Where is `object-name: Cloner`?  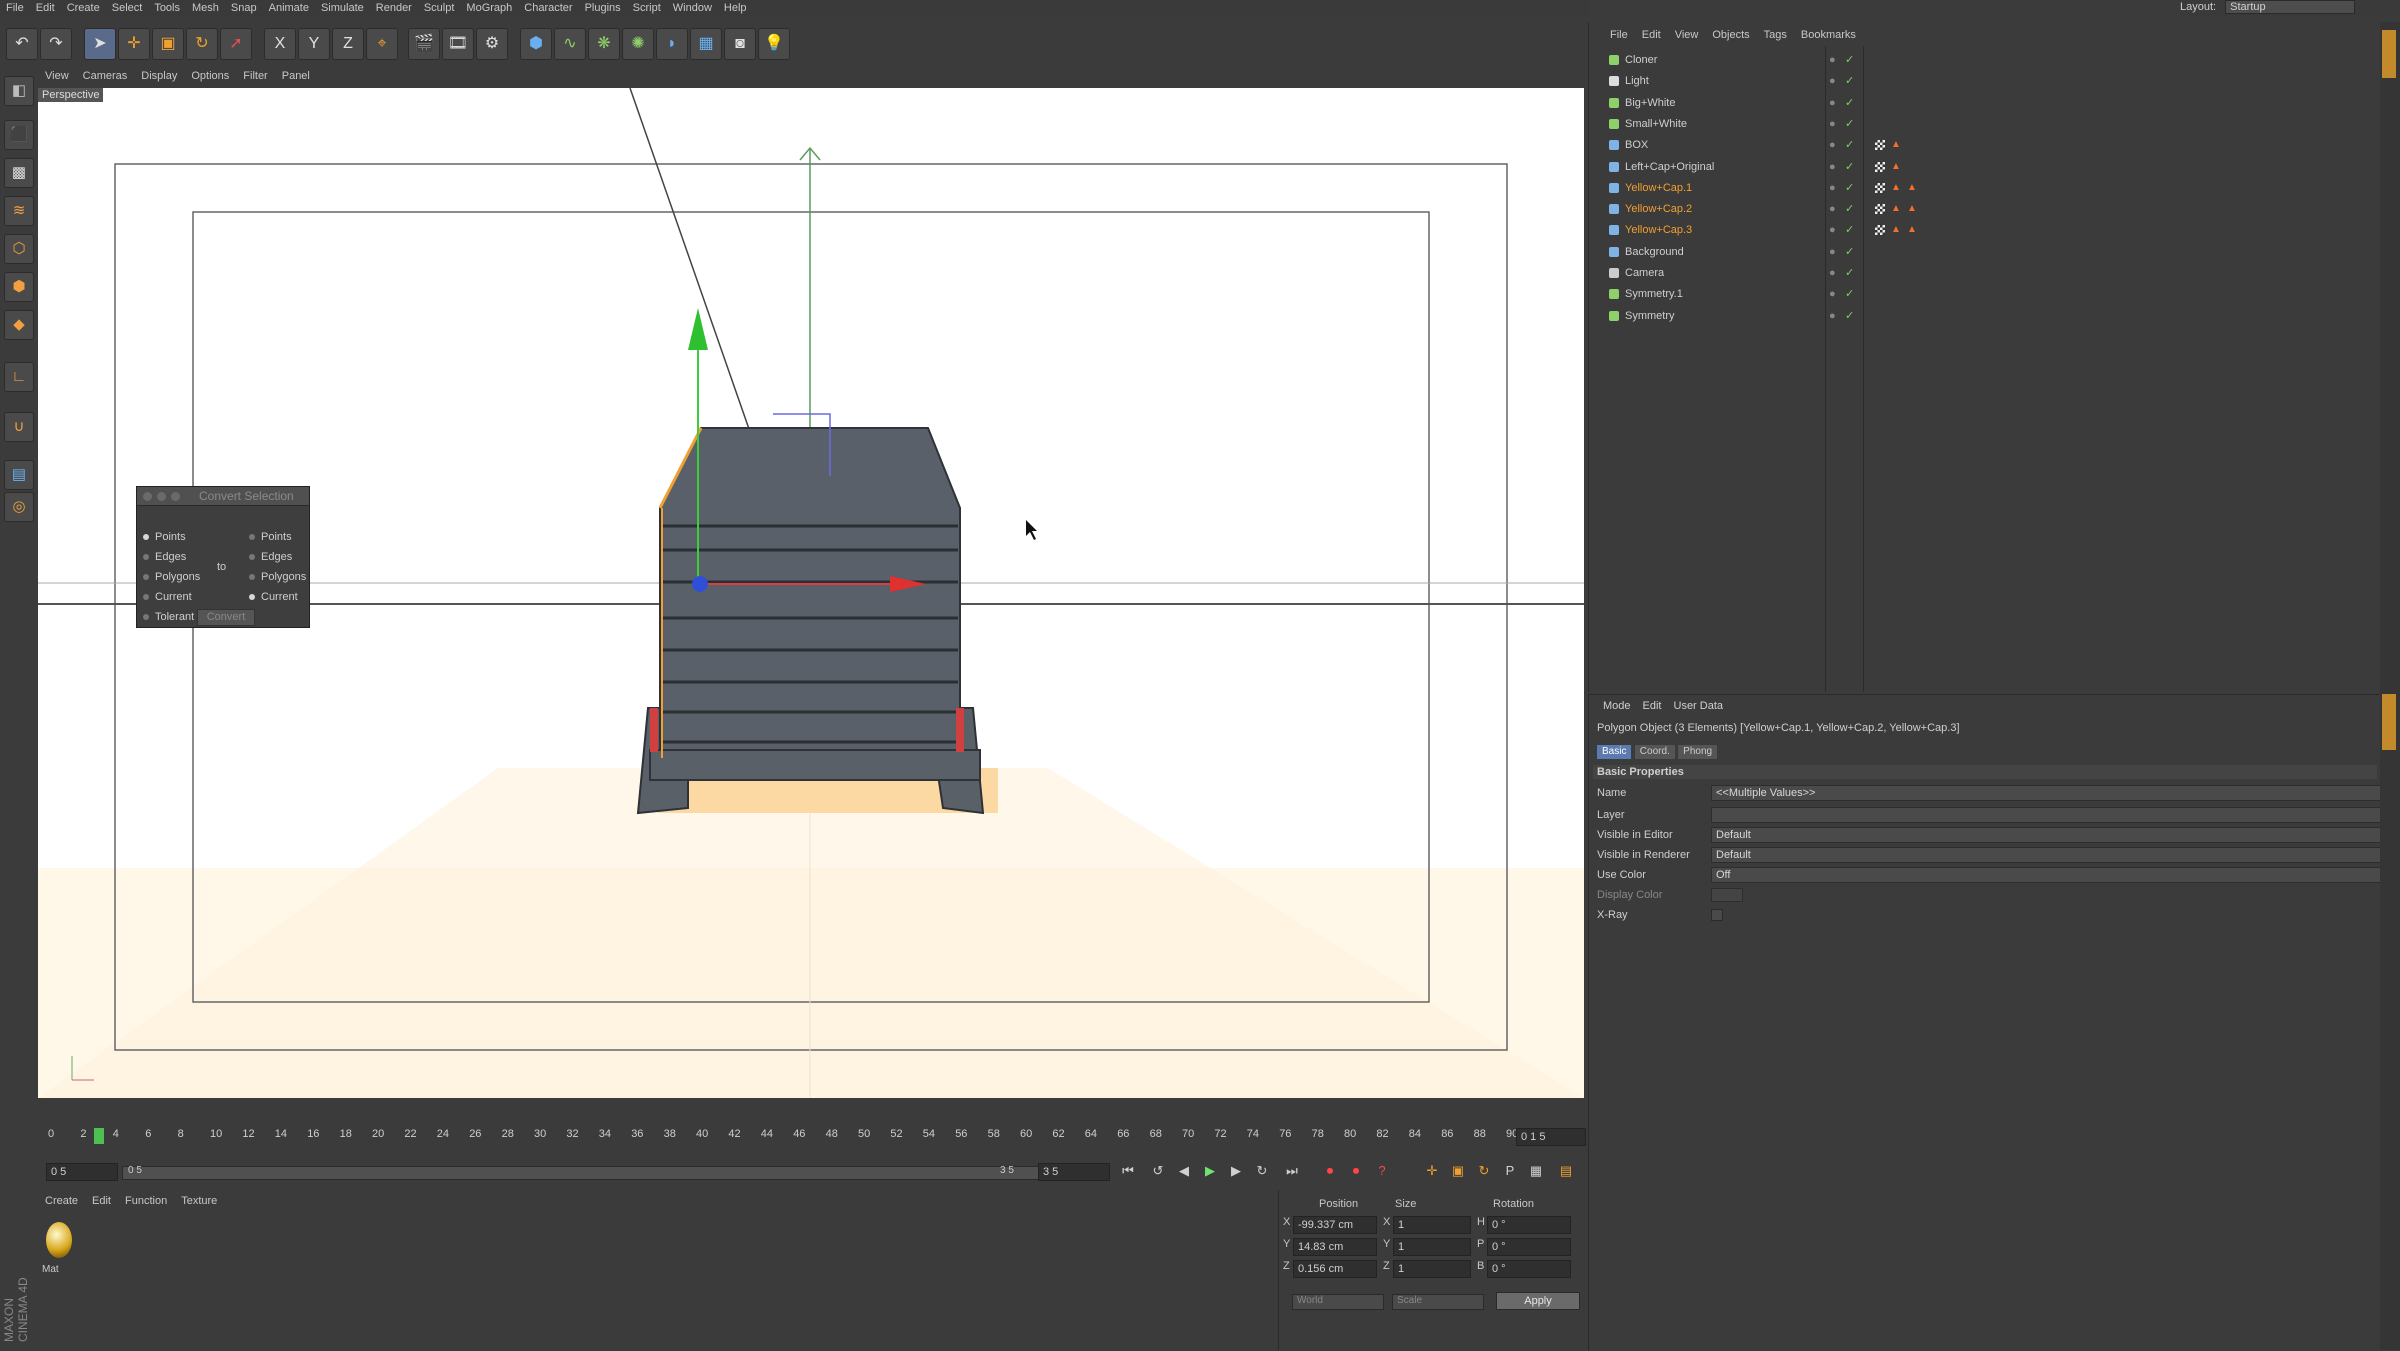 object-name: Cloner is located at coordinates (1641, 60).